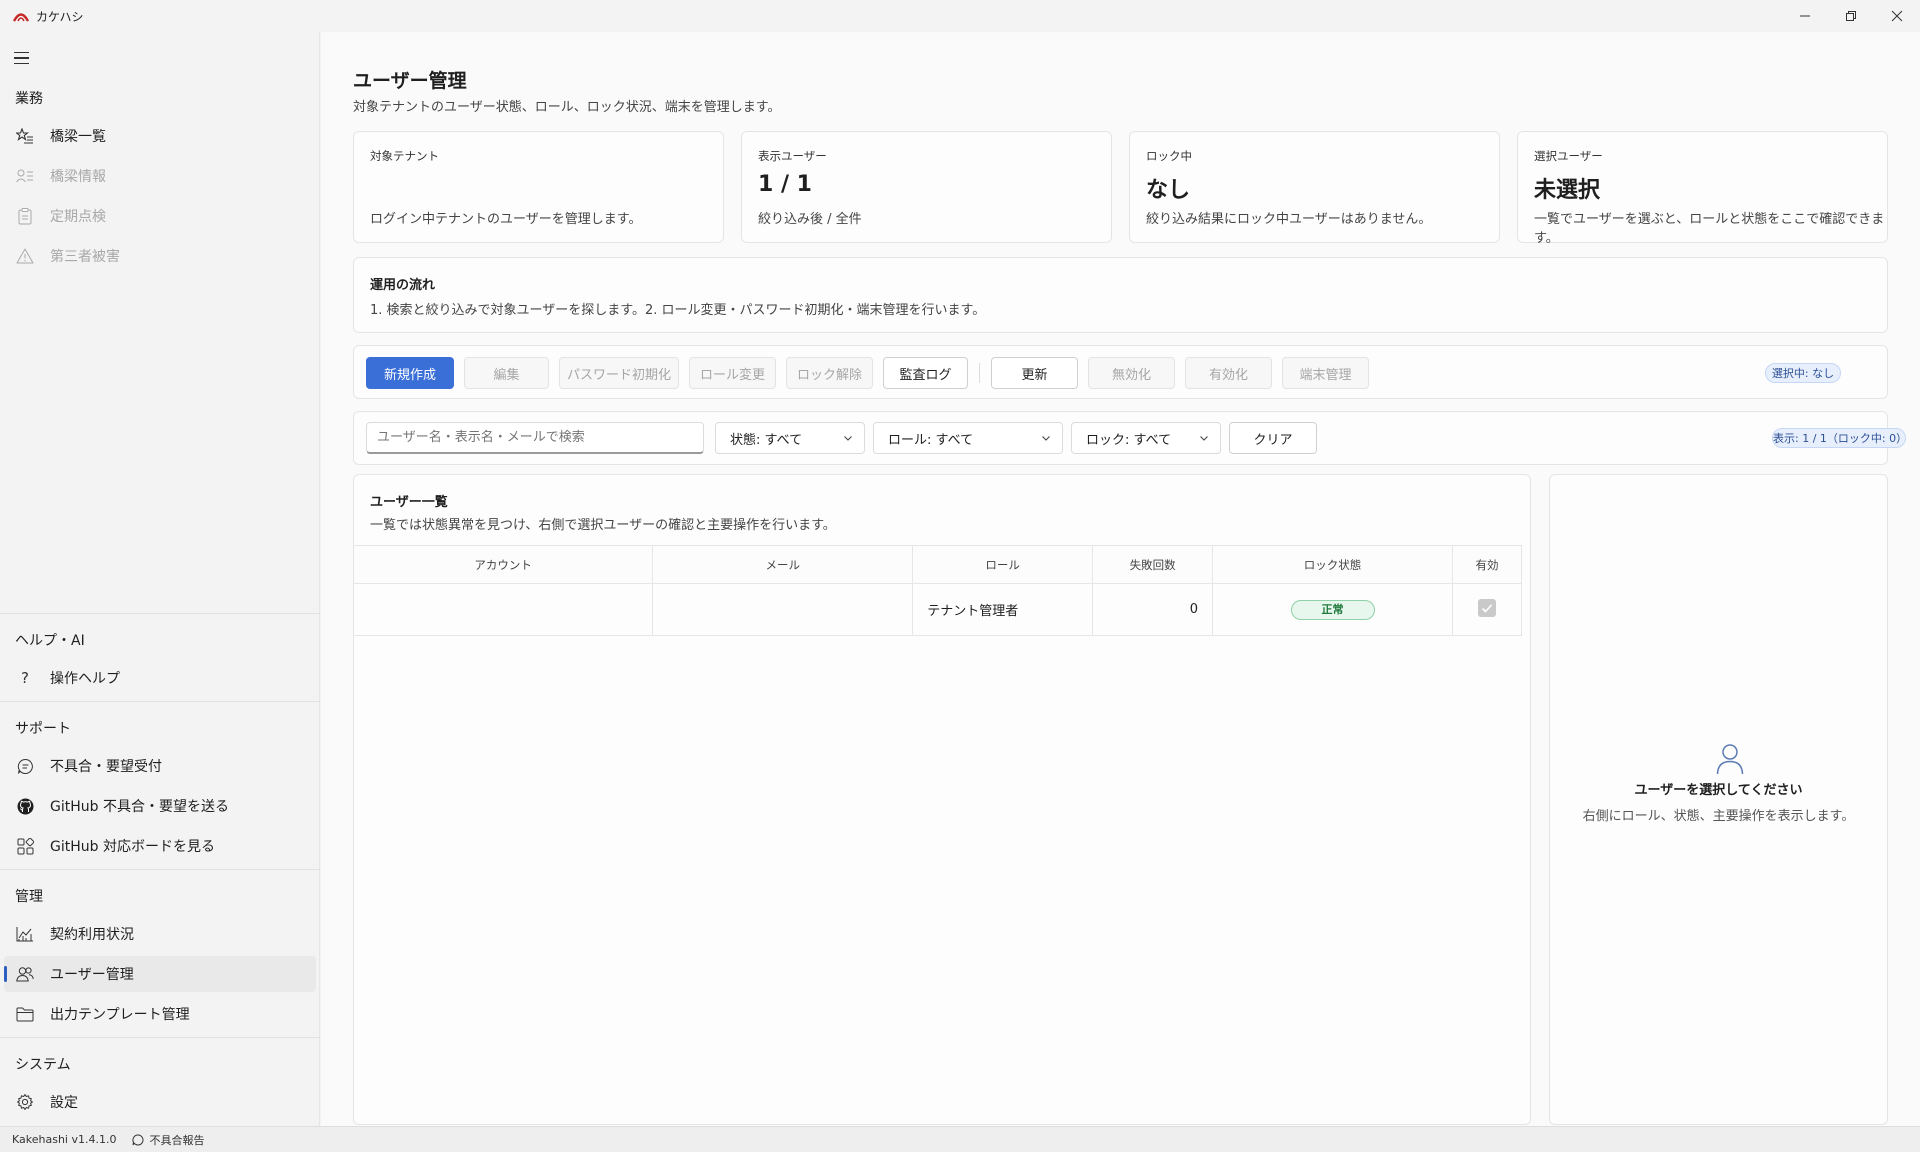  What do you see at coordinates (160, 678) in the screenshot?
I see `sidebar-item-help: ? 操作ヘルプ` at bounding box center [160, 678].